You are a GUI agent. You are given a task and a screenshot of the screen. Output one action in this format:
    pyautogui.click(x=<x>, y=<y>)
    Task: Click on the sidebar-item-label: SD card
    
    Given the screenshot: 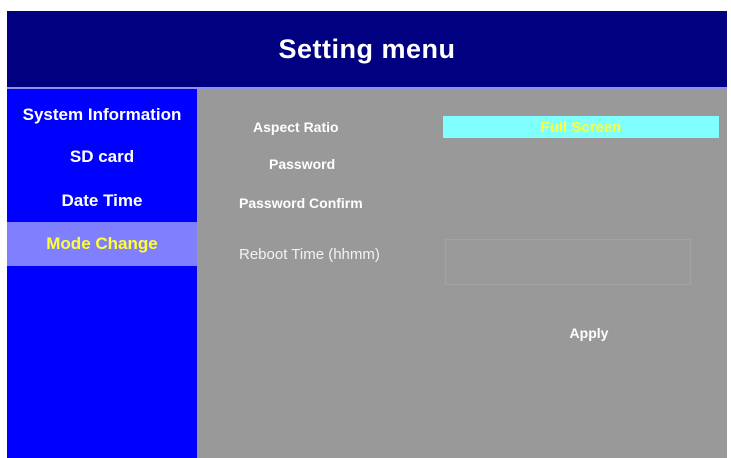 What is the action you would take?
    pyautogui.click(x=102, y=156)
    